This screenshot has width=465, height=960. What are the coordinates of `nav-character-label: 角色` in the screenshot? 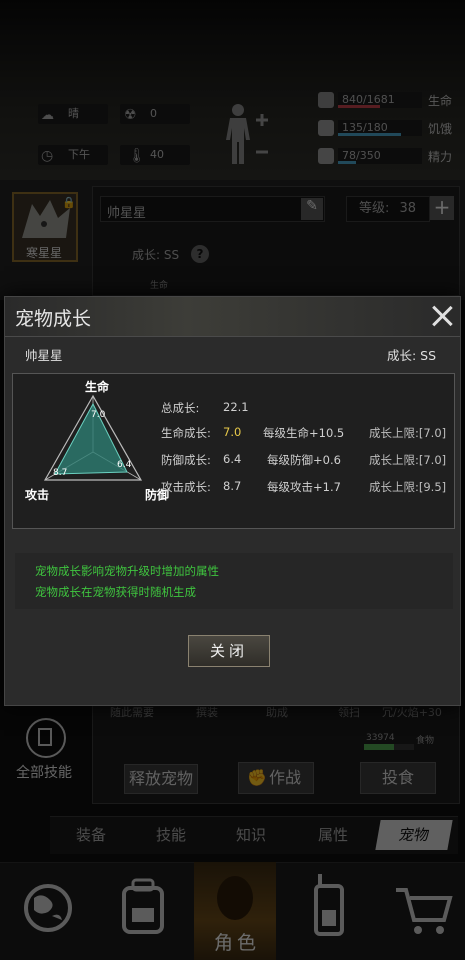 It's located at (237, 943).